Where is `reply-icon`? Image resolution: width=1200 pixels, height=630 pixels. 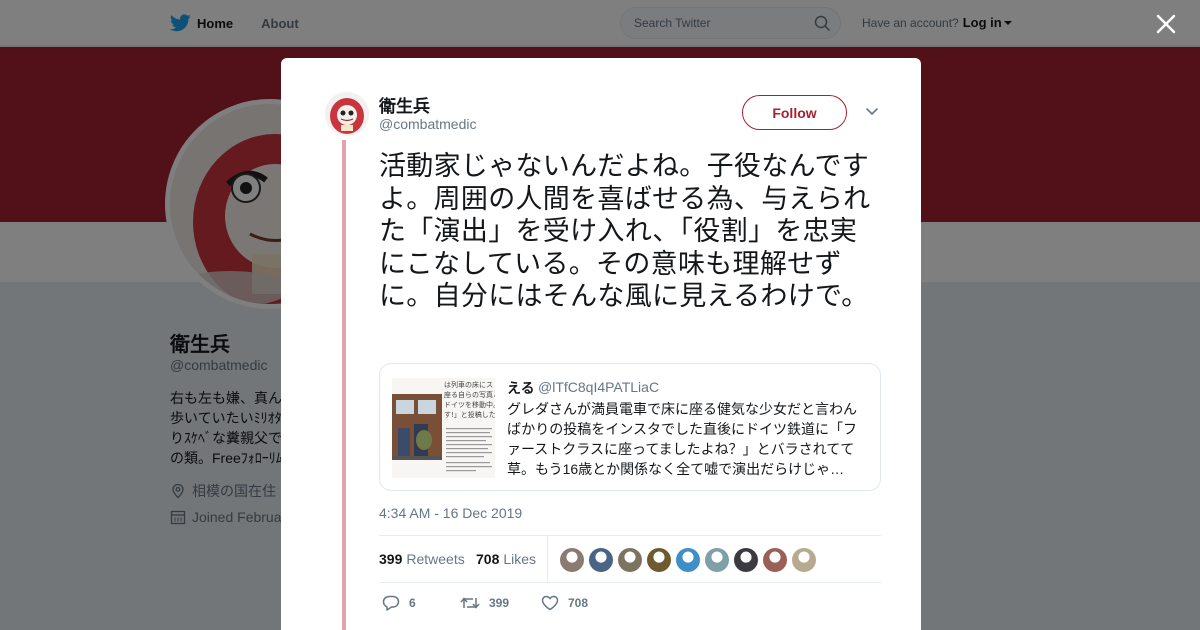 reply-icon is located at coordinates (391, 603).